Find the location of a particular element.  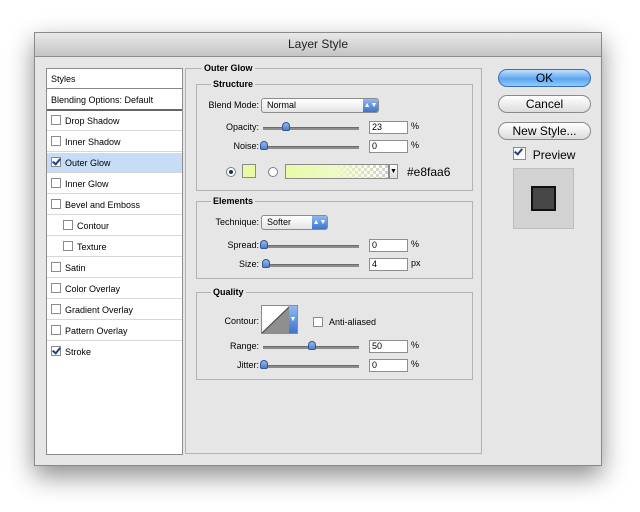

style-item-outer-glow: Outer Glow is located at coordinates (114, 163).